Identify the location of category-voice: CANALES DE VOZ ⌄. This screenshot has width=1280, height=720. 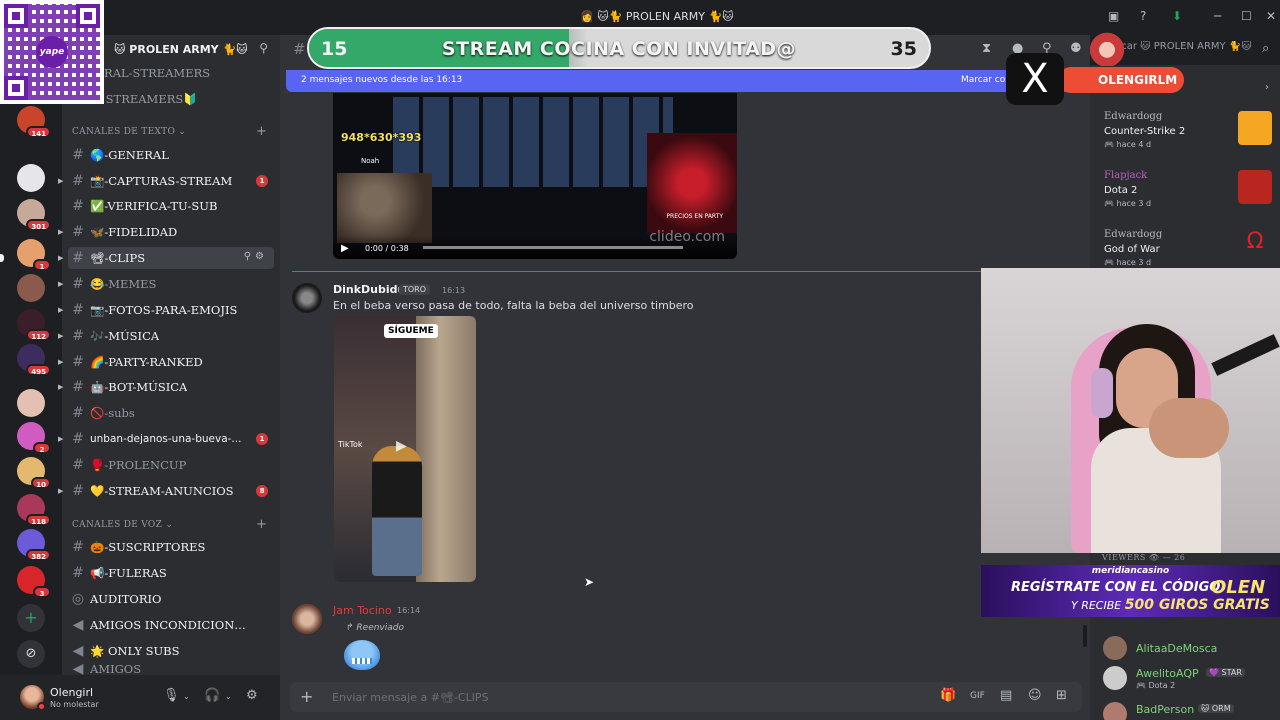
(122, 525).